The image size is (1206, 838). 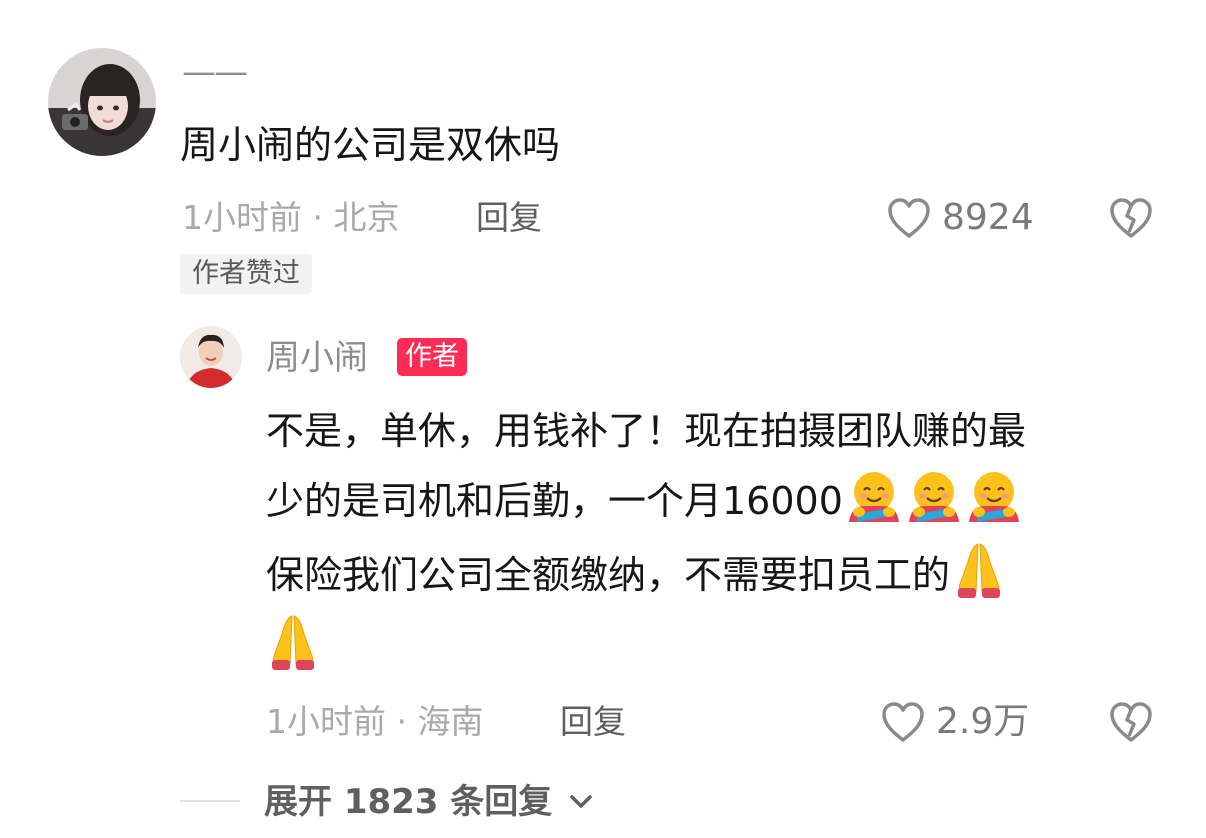 What do you see at coordinates (593, 722) in the screenshot?
I see `reply-reply-button: 回复` at bounding box center [593, 722].